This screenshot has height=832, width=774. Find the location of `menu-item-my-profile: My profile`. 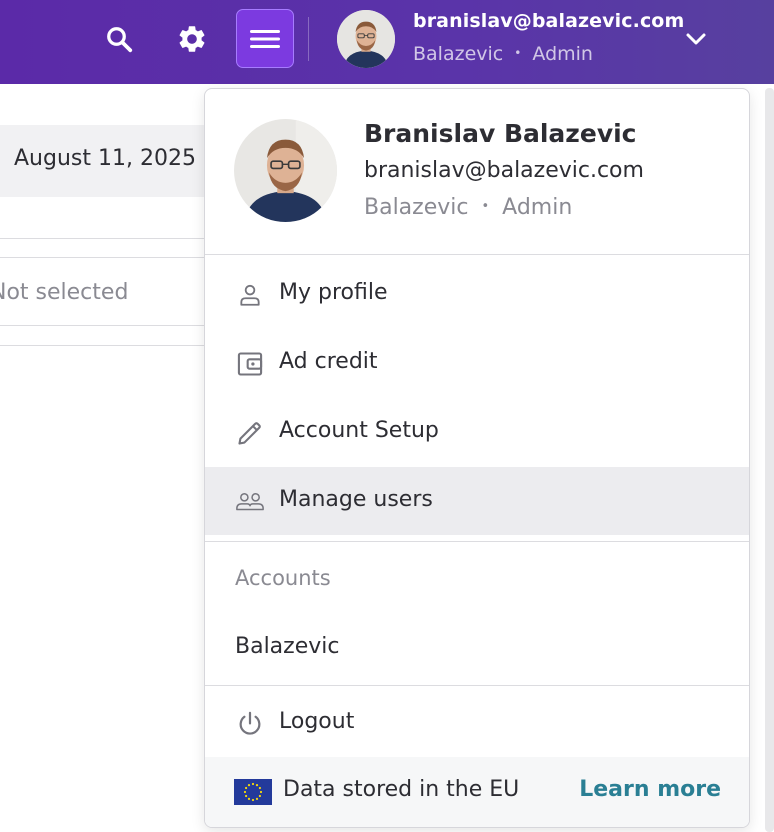

menu-item-my-profile: My profile is located at coordinates (477, 294).